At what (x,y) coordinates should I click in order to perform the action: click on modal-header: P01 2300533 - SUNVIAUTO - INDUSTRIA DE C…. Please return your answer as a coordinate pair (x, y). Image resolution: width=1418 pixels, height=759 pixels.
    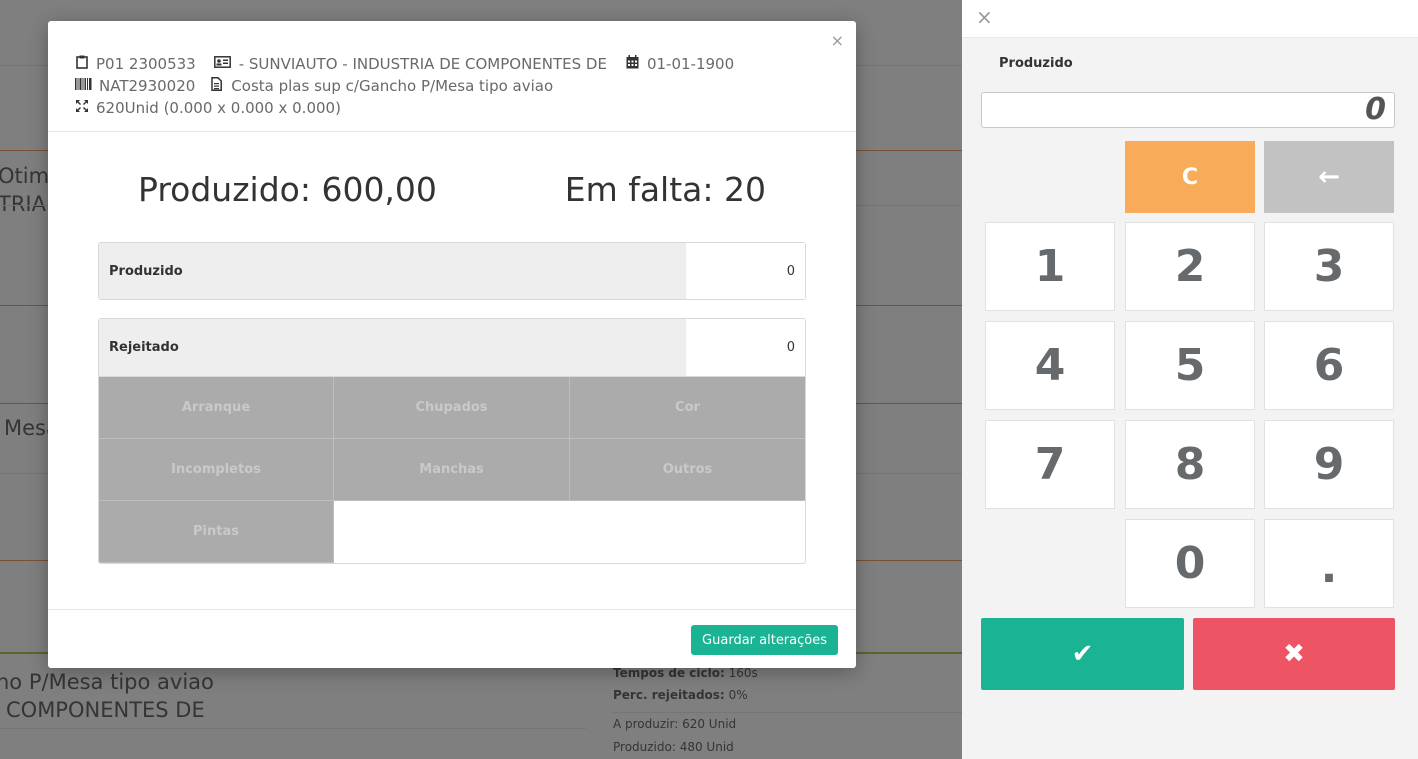
    Looking at the image, I should click on (452, 76).